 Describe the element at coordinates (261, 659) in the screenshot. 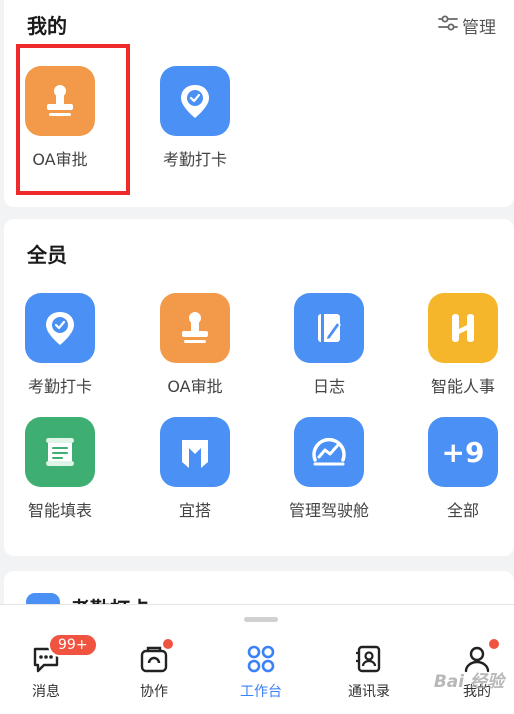

I see `workbench-grid-icon` at that location.